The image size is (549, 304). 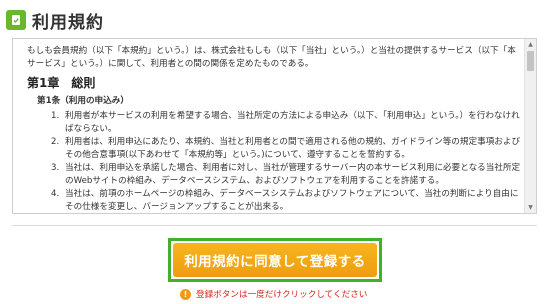 I want to click on article-heading: 第1条（利用の申込み）, so click(x=83, y=101).